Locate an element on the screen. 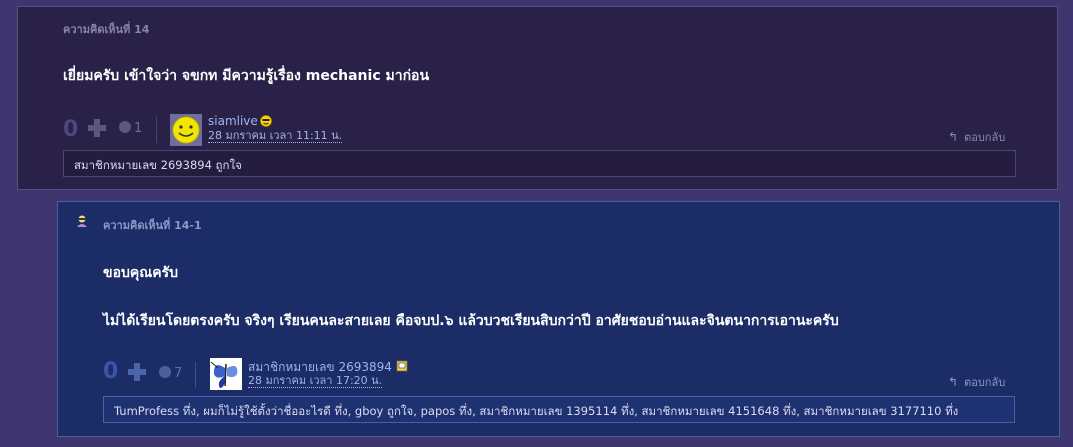  comment-body-line-1: ขอบคุณครับ is located at coordinates (140, 273).